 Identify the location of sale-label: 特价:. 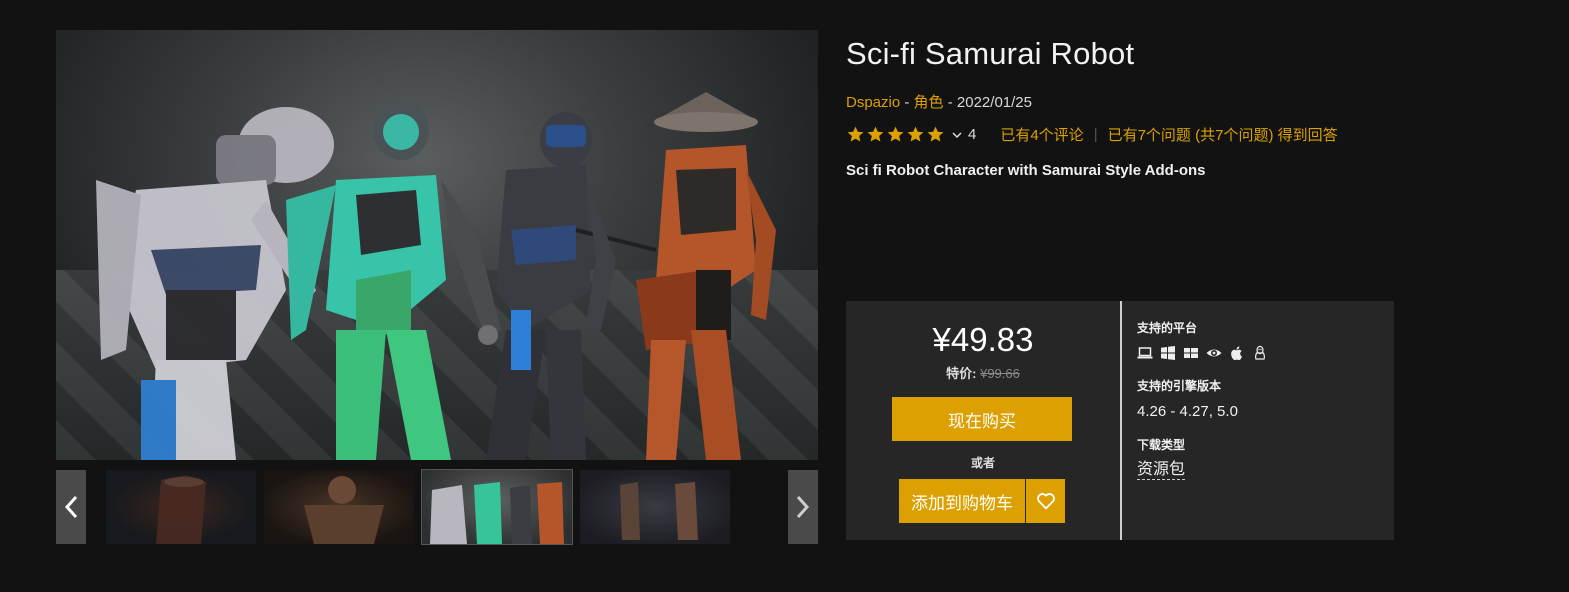
(961, 373).